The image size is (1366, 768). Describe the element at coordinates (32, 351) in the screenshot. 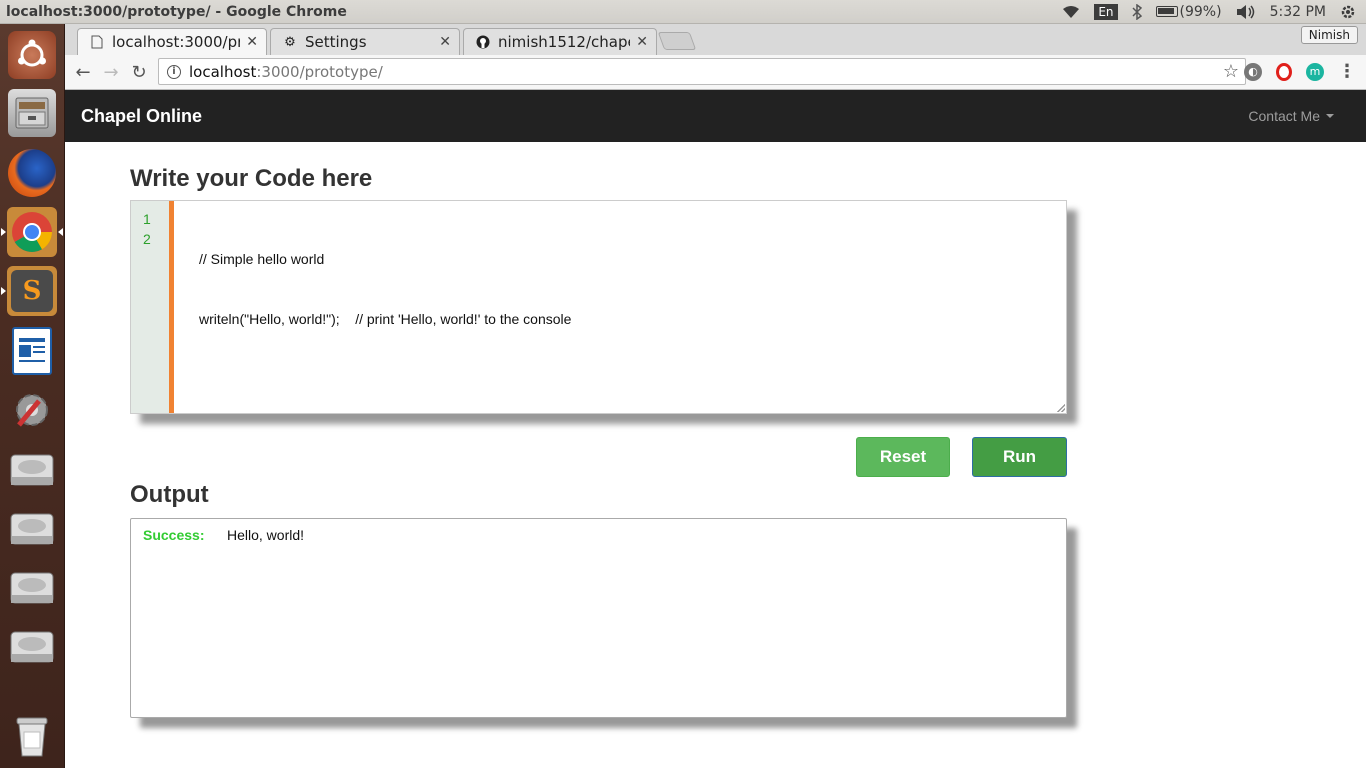

I see `libreoffice-writer-icon` at that location.